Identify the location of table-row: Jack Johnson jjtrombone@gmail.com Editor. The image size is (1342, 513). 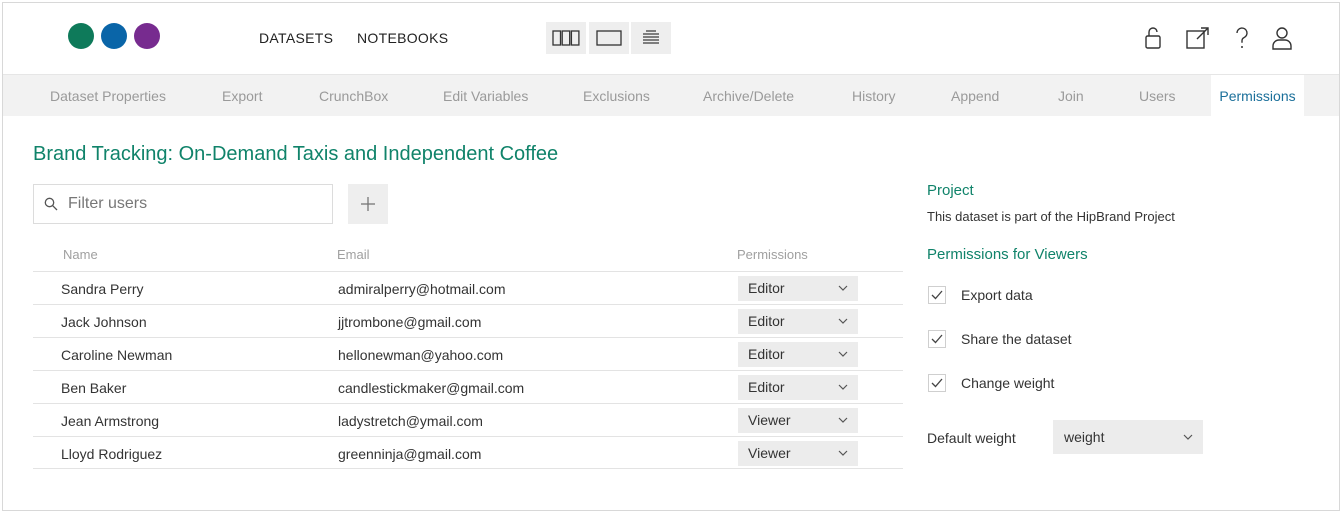
(468, 320).